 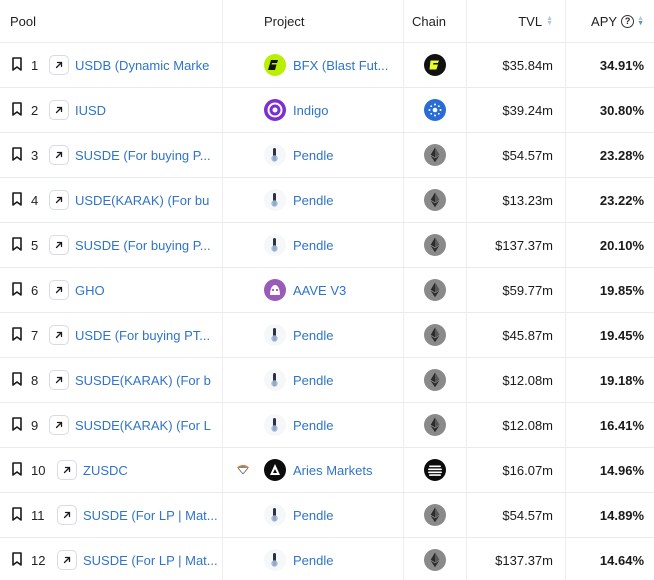 I want to click on help-icon: ?, so click(x=628, y=21).